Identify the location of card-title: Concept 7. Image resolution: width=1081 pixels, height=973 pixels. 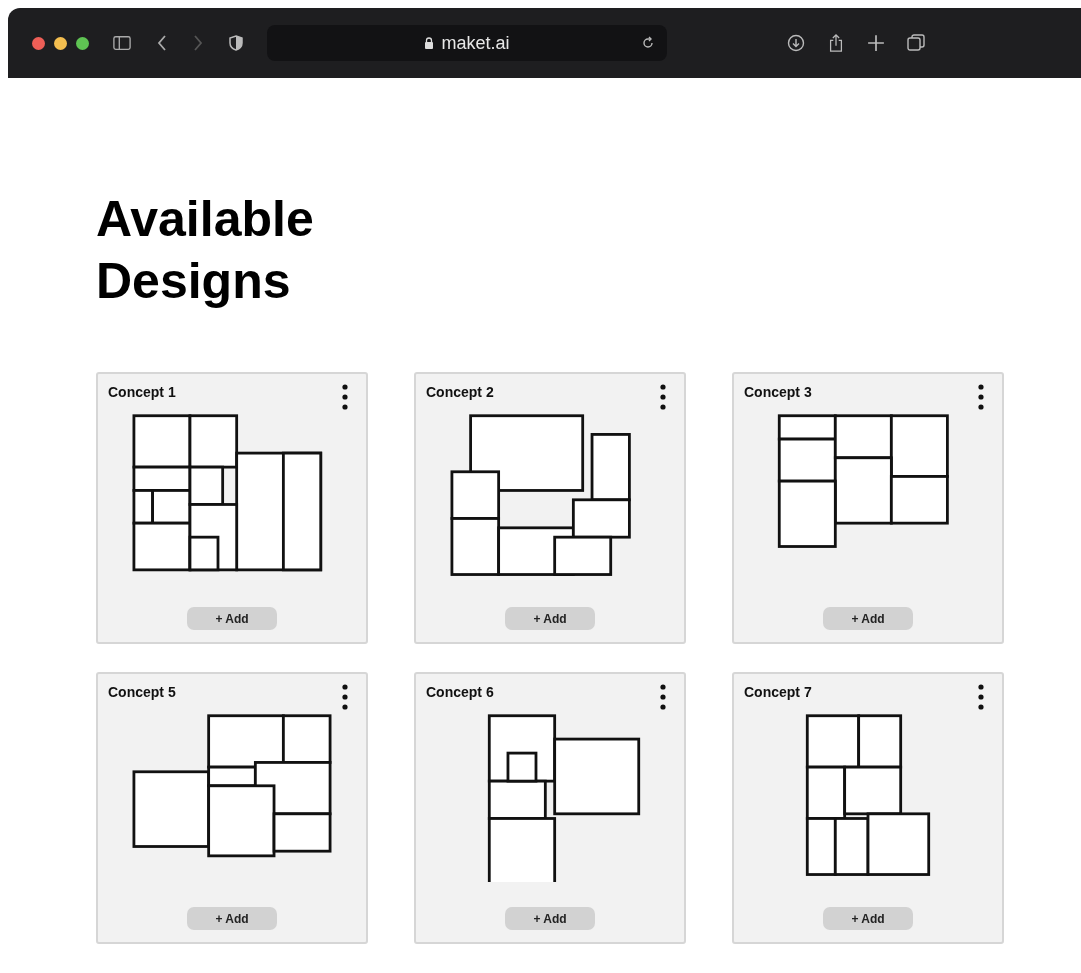
(778, 692).